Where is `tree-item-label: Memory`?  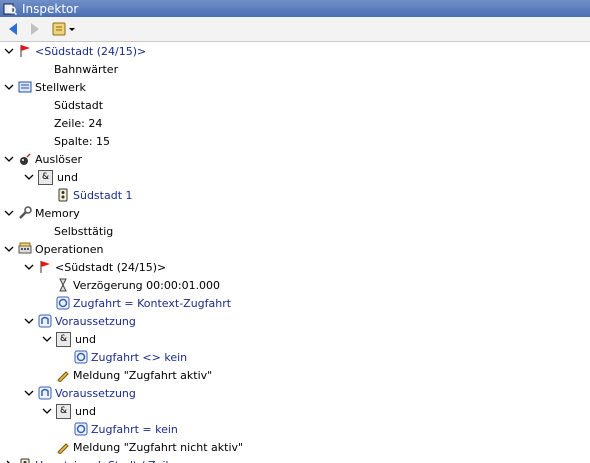
tree-item-label: Memory is located at coordinates (57, 213).